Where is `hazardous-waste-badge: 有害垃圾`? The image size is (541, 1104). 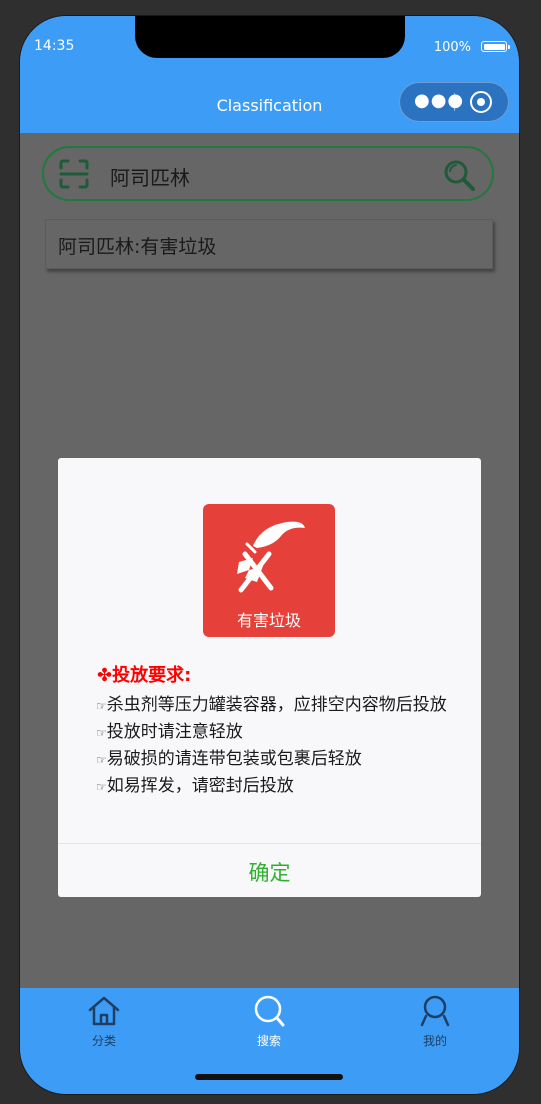
hazardous-waste-badge: 有害垃圾 is located at coordinates (269, 570).